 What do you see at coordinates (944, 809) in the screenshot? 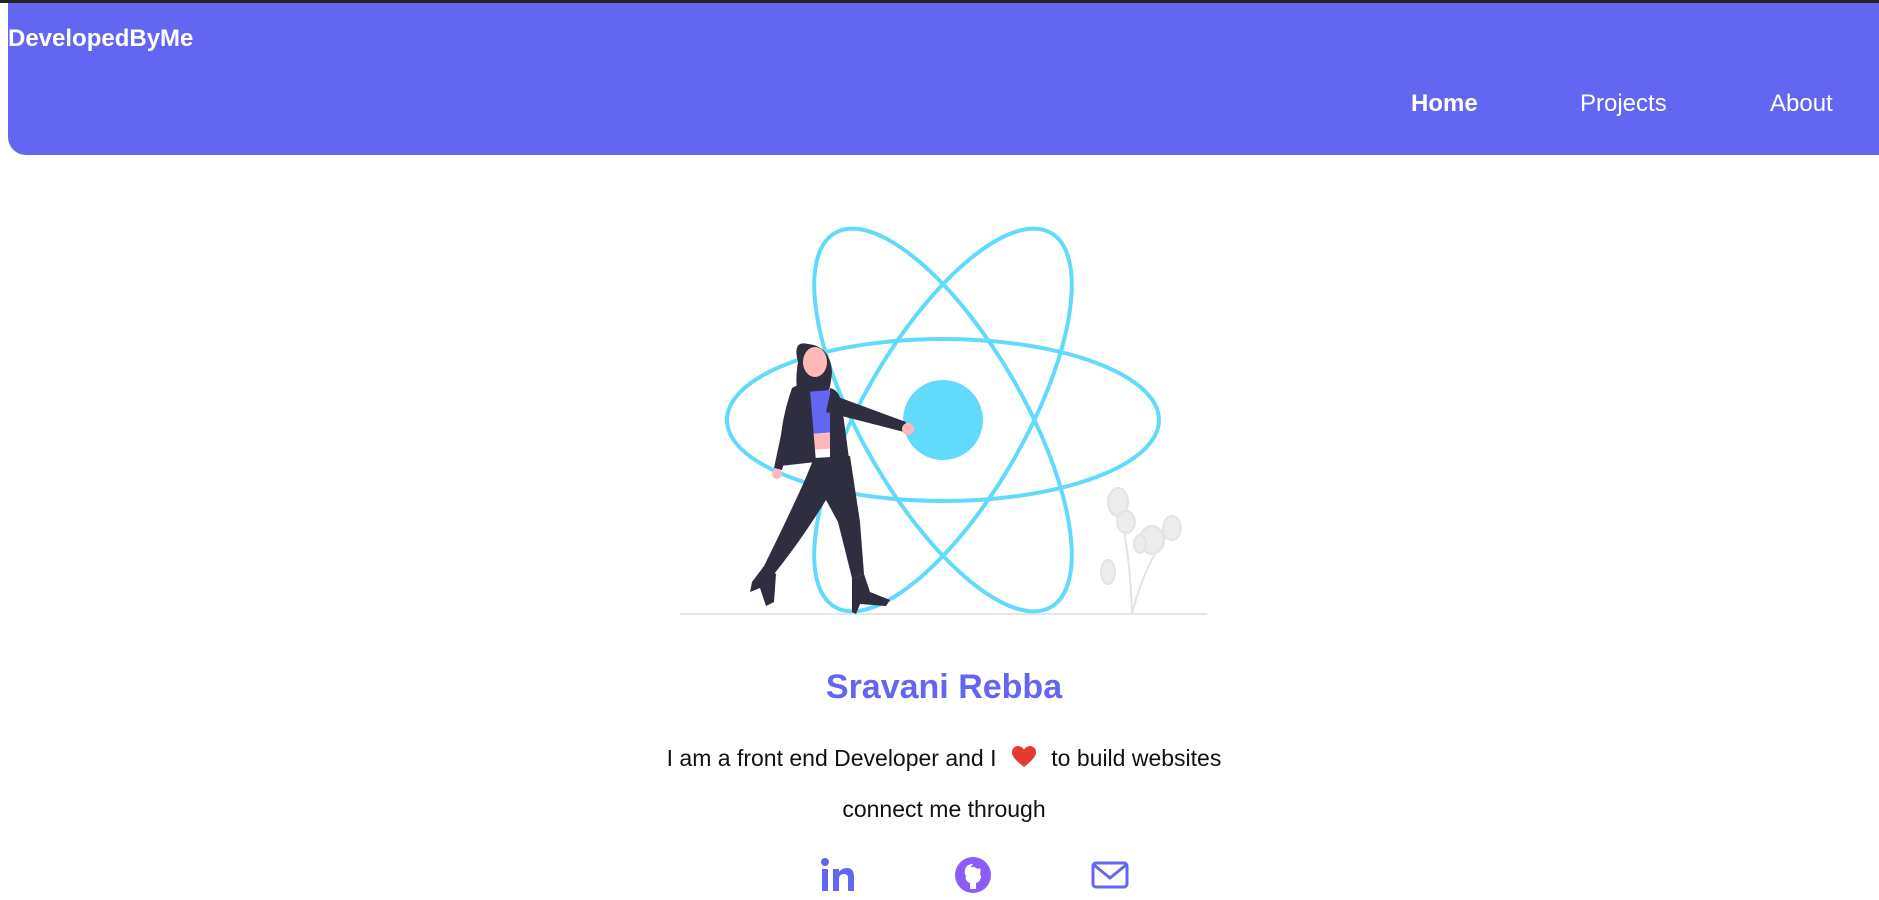
I see `connect-text: connect me through` at bounding box center [944, 809].